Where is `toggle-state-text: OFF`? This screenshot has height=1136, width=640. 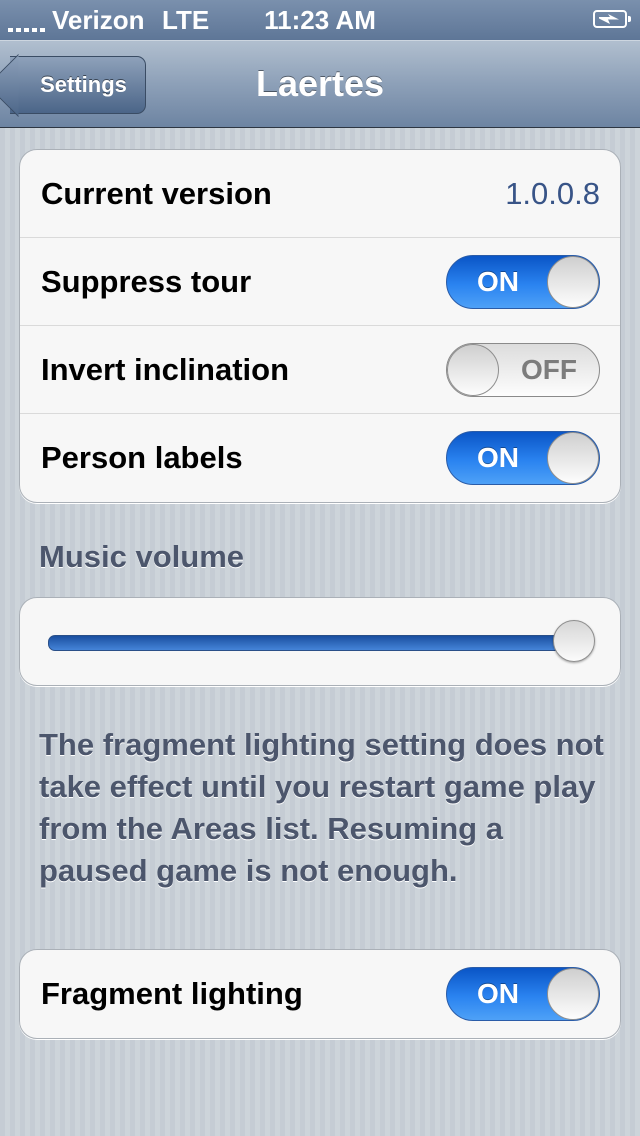 toggle-state-text: OFF is located at coordinates (549, 369).